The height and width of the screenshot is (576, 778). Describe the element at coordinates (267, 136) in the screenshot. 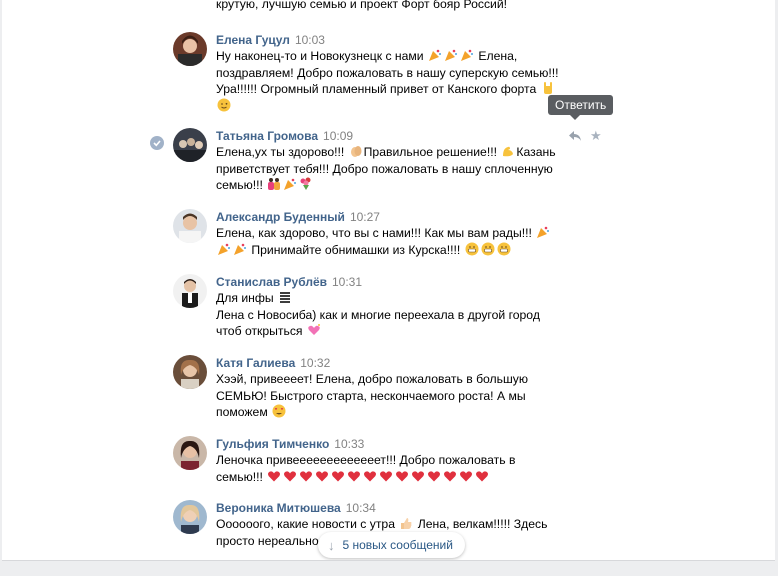

I see `author-name: Татьяна Громова` at that location.